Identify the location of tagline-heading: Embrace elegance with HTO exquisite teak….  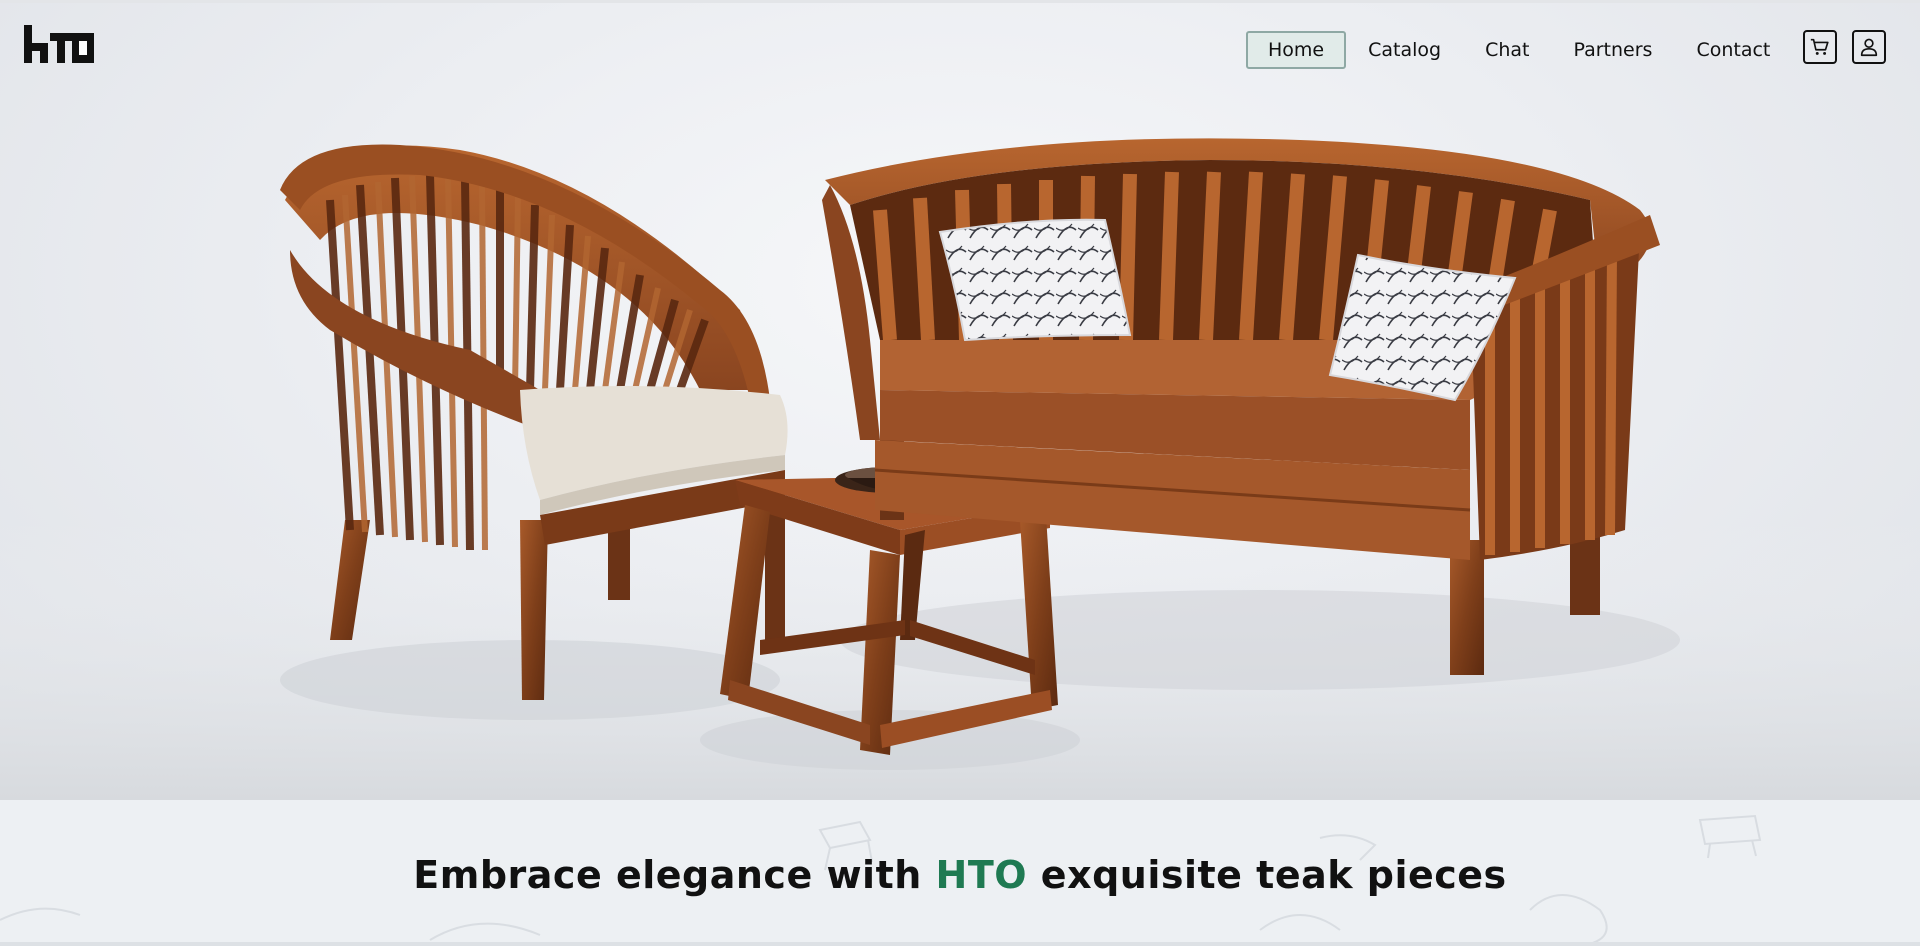
(960, 875).